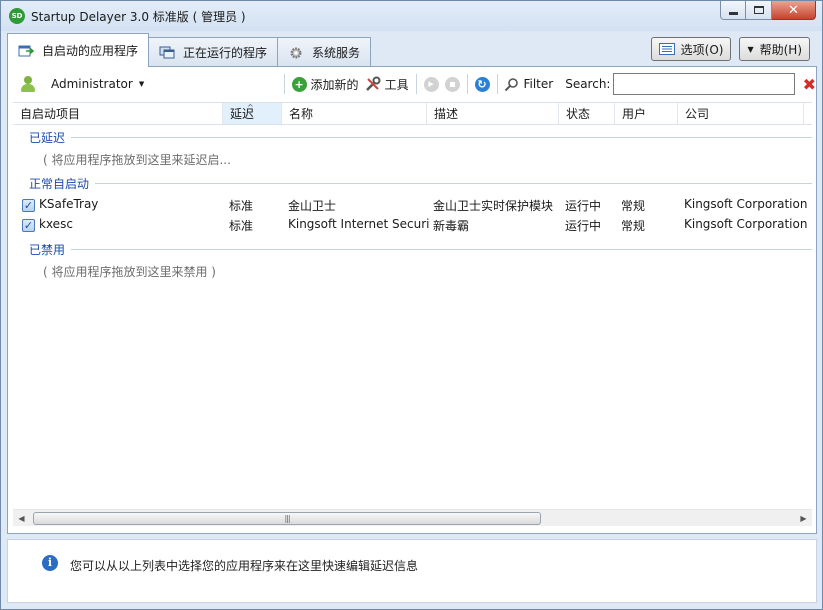 The image size is (823, 610). Describe the element at coordinates (538, 84) in the screenshot. I see `filter-label: Filter` at that location.